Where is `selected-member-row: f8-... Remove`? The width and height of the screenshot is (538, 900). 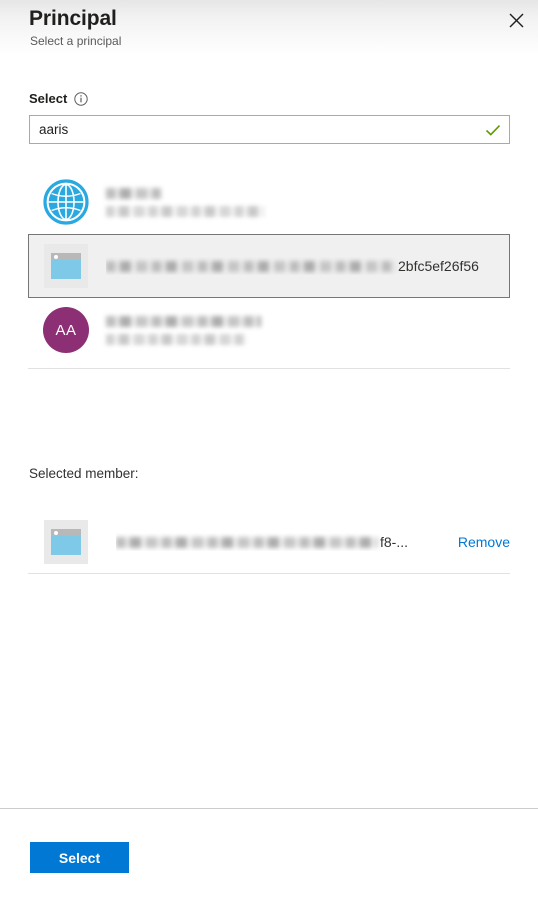 selected-member-row: f8-... Remove is located at coordinates (275, 542).